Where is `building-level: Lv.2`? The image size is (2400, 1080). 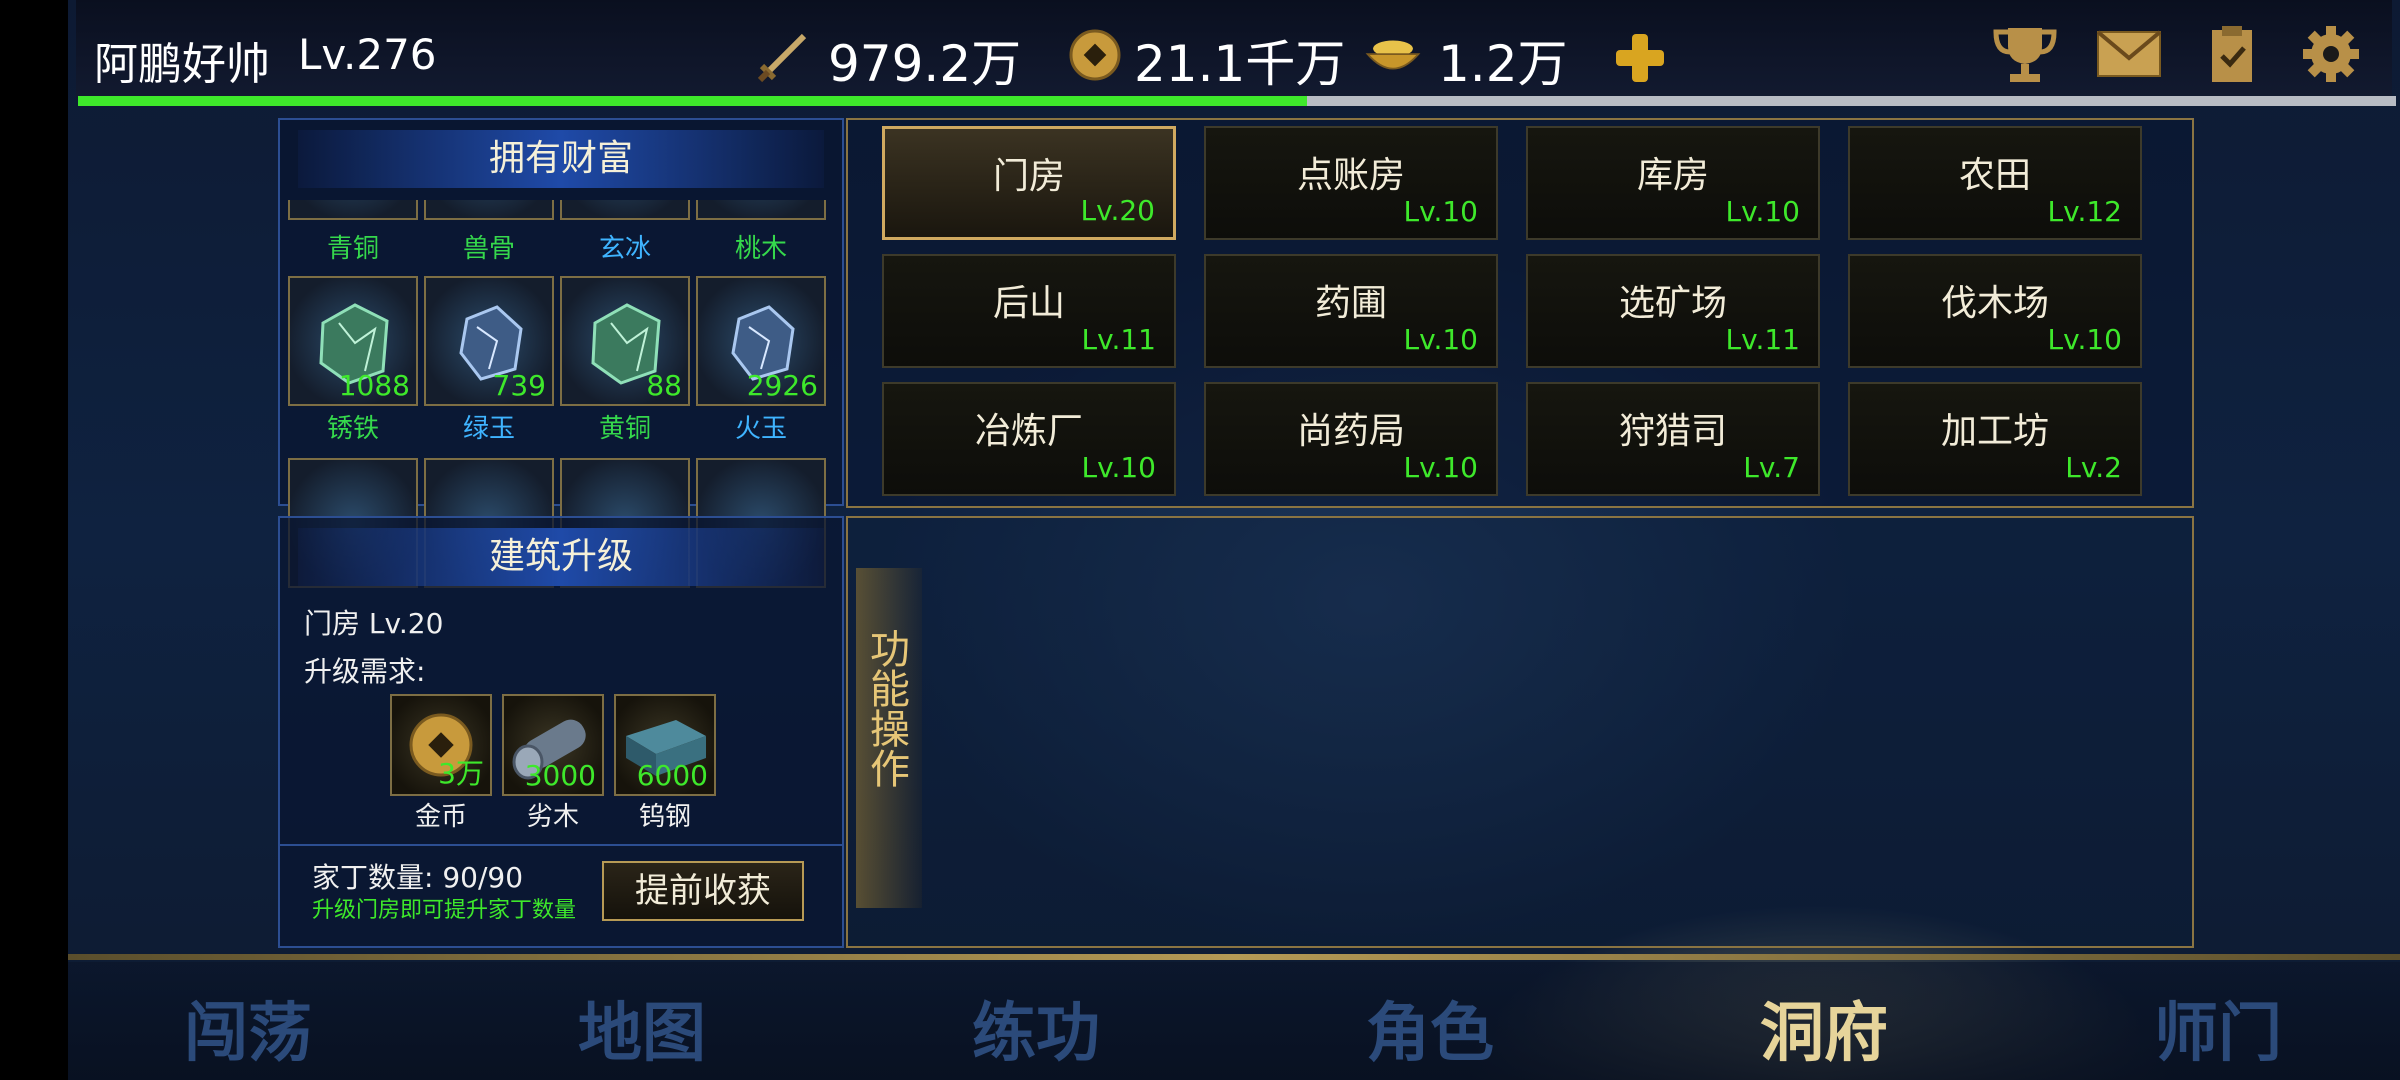 building-level: Lv.2 is located at coordinates (2093, 467).